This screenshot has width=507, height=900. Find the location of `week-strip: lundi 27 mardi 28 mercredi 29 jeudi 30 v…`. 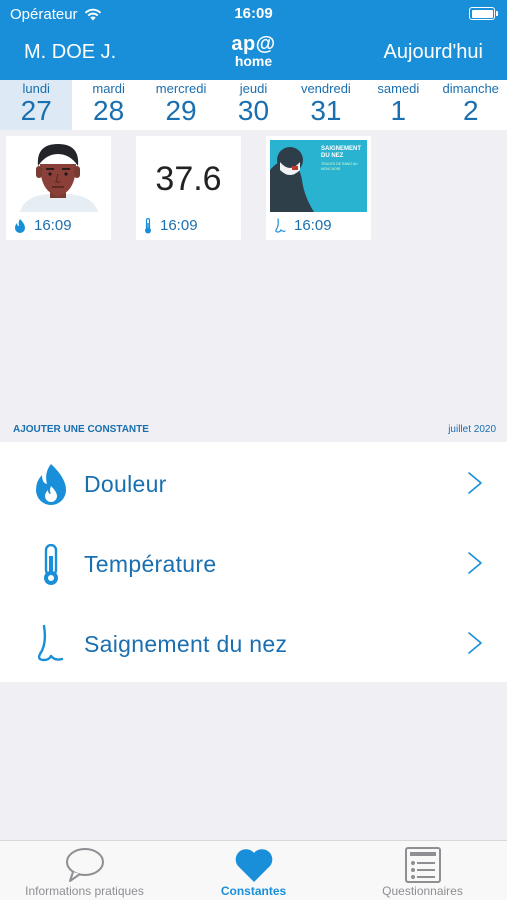

week-strip: lundi 27 mardi 28 mercredi 29 jeudi 30 v… is located at coordinates (253, 105).